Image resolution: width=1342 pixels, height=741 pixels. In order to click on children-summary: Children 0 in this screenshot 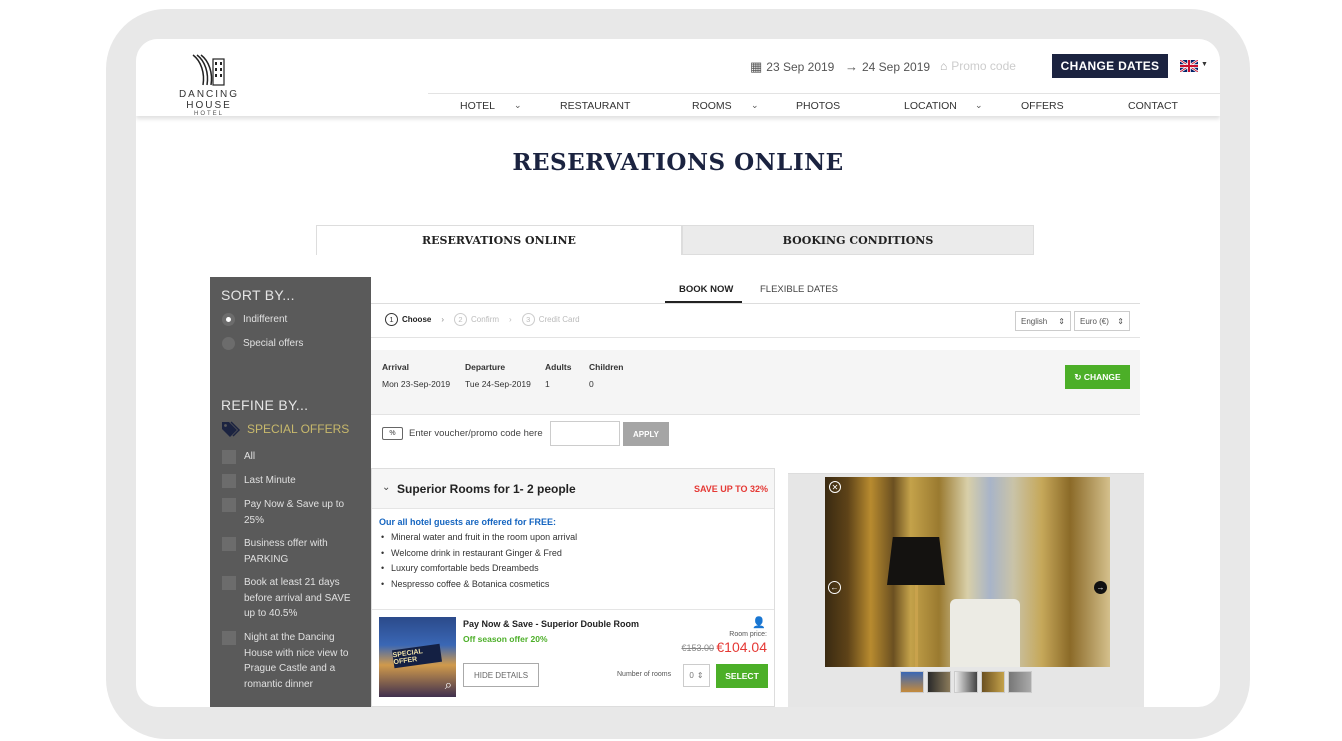, I will do `click(606, 375)`.